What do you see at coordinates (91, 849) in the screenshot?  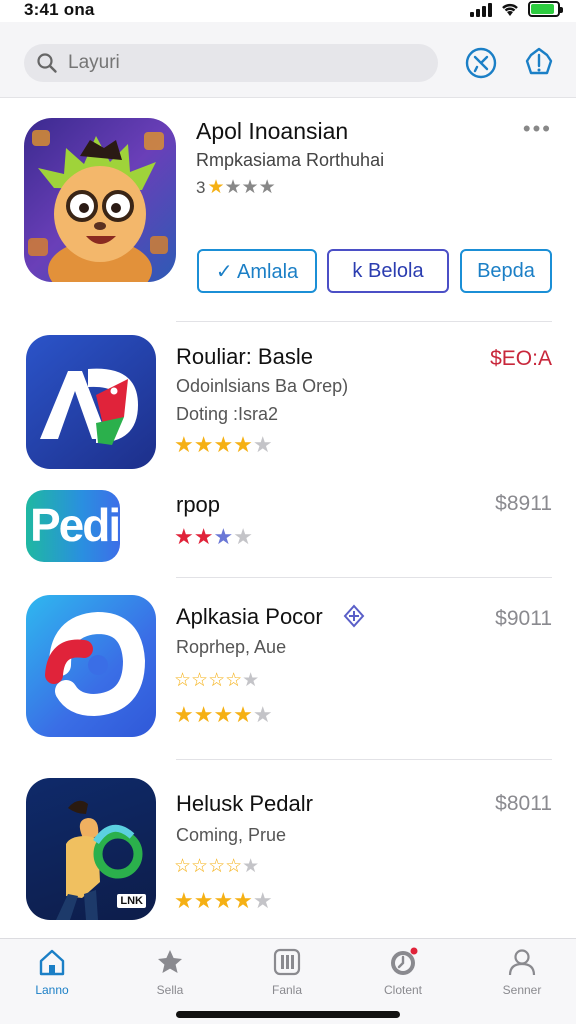 I see `app-icon-helusk: LNK` at bounding box center [91, 849].